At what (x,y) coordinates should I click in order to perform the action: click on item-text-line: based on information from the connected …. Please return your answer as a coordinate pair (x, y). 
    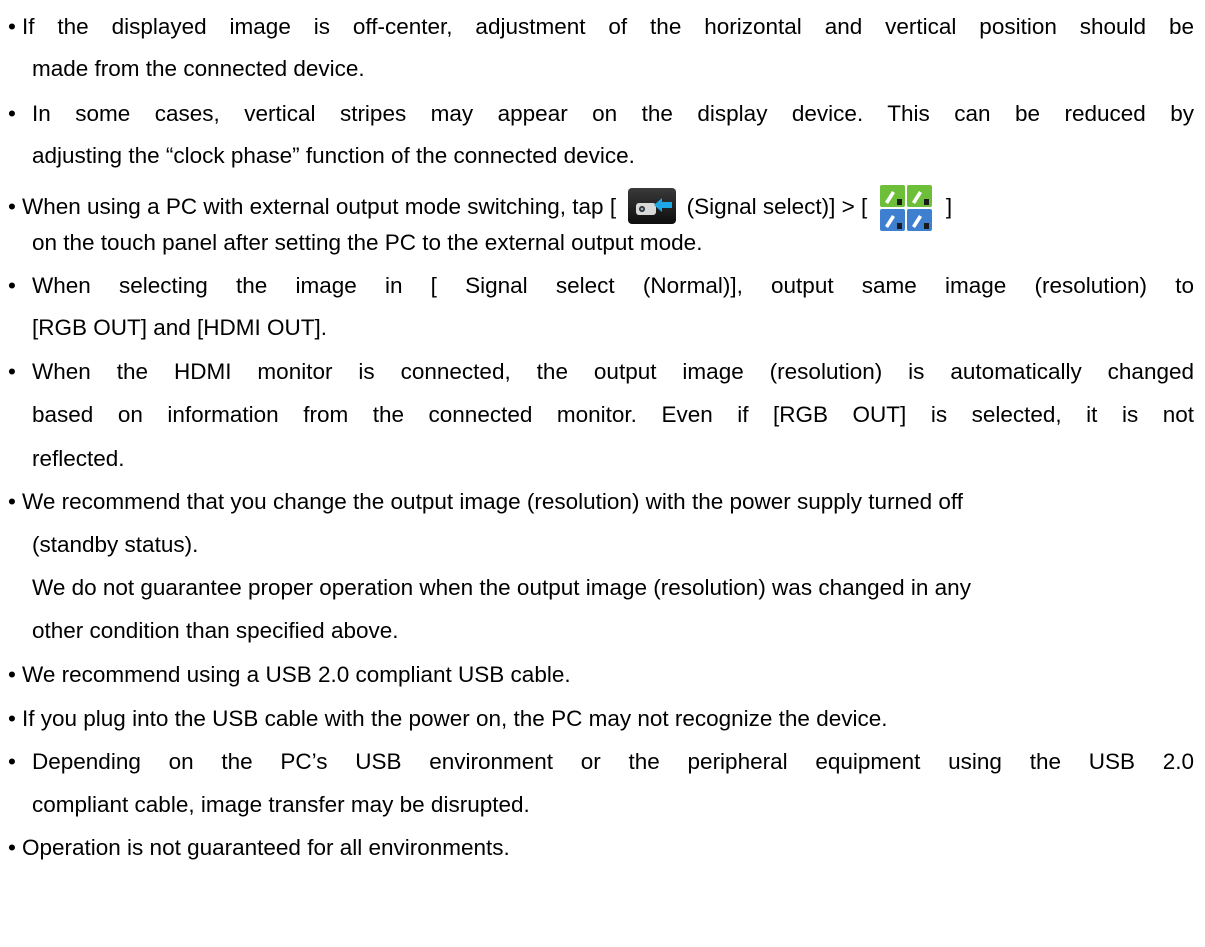
    Looking at the image, I should click on (613, 414).